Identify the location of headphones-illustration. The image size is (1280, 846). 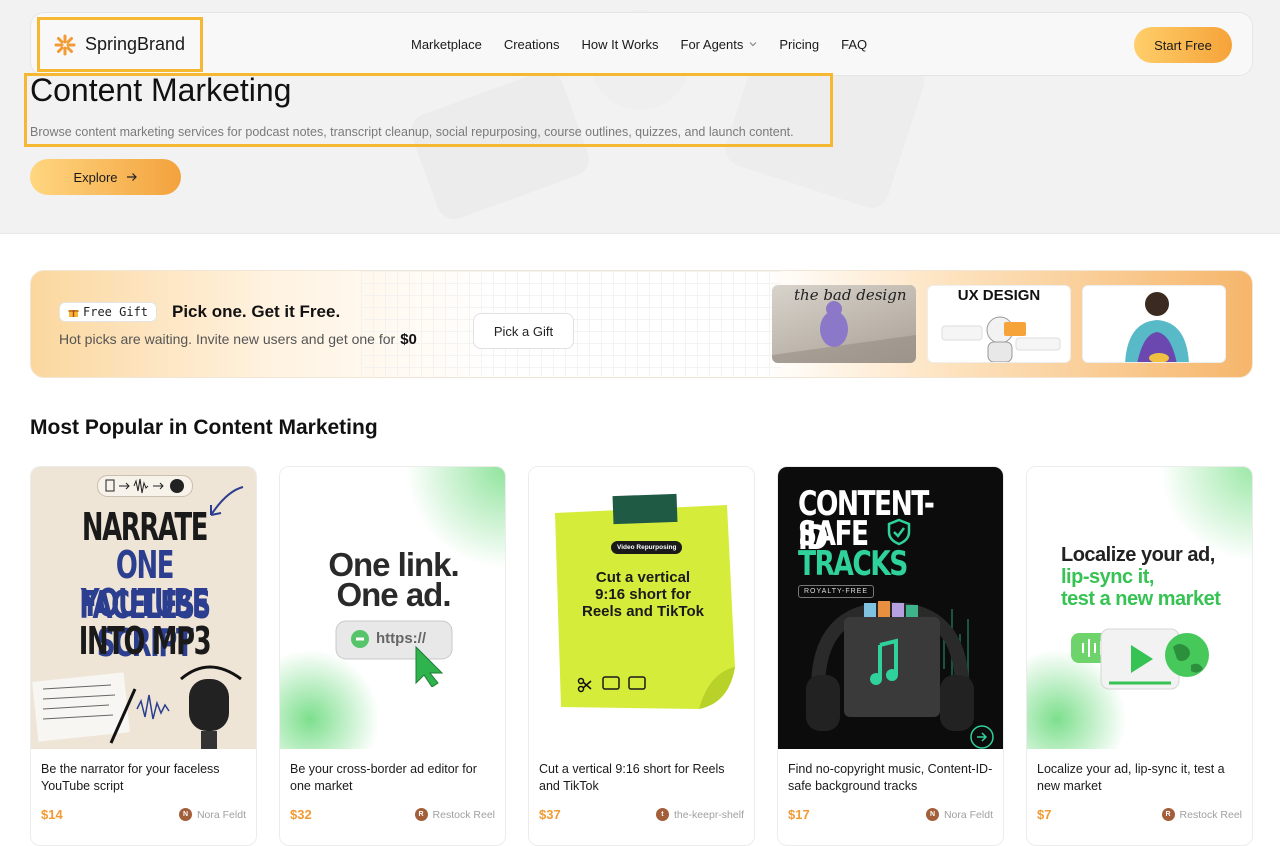
(890, 666).